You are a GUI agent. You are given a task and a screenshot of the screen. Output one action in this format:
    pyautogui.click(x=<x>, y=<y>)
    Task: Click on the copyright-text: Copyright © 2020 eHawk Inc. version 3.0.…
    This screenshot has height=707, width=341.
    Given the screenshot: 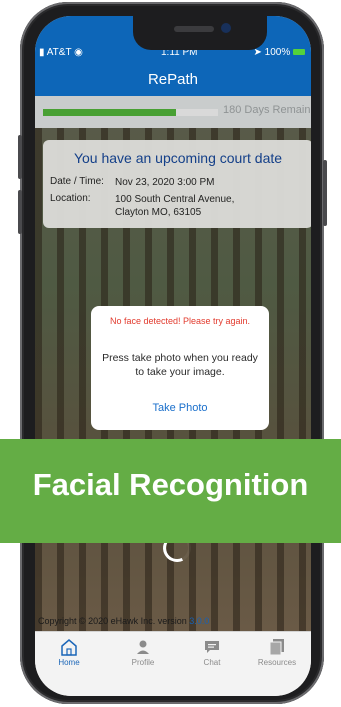 What is the action you would take?
    pyautogui.click(x=124, y=621)
    